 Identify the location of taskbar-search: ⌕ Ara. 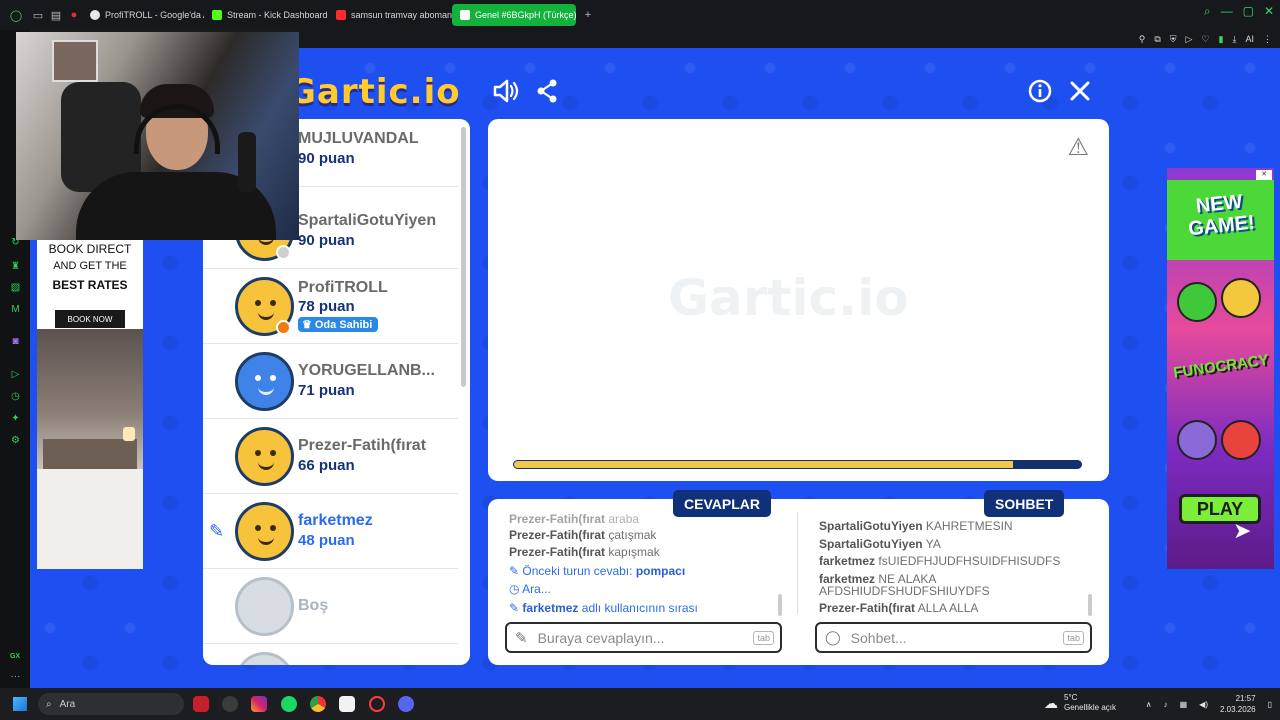
(111, 704).